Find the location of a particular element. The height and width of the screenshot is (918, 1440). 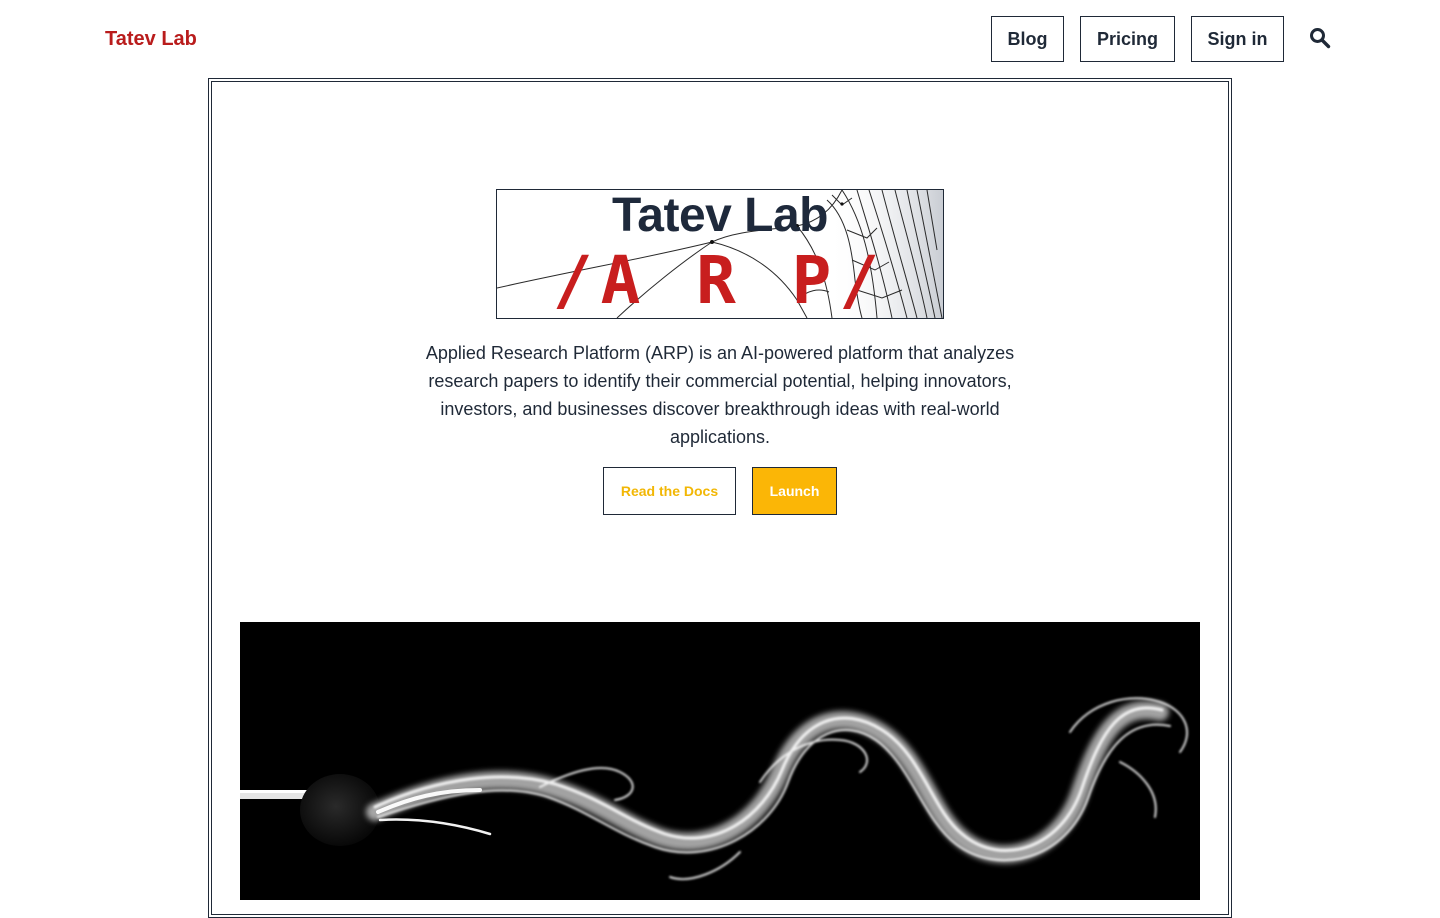

sign-in-button: Sign in is located at coordinates (1237, 39).